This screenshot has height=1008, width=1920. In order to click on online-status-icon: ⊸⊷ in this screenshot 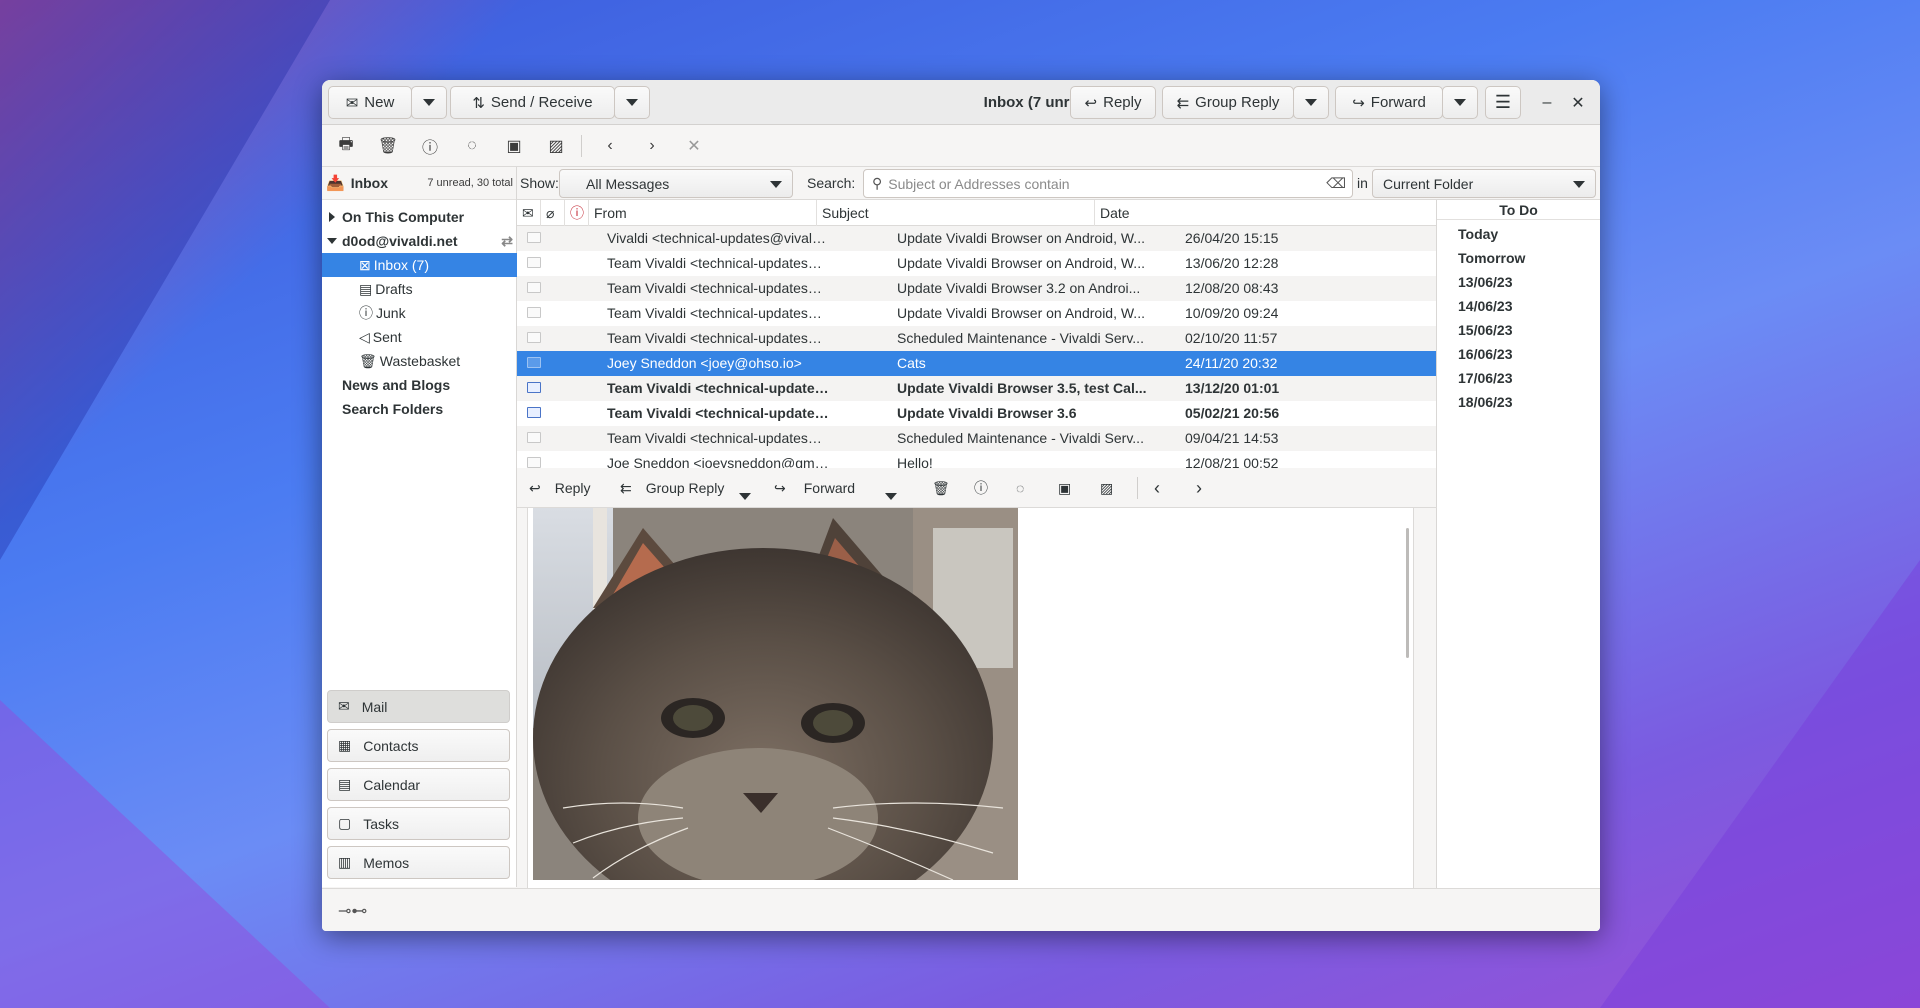, I will do `click(352, 911)`.